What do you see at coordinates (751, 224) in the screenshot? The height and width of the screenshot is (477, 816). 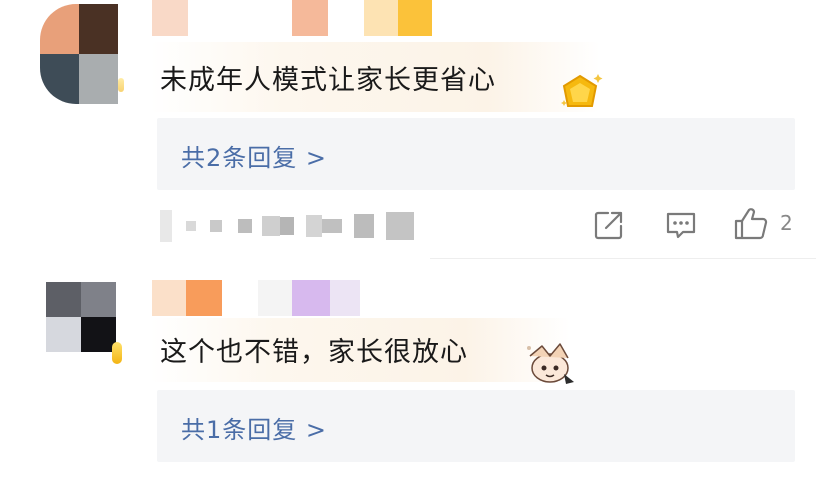 I see `thumbs-up-icon` at bounding box center [751, 224].